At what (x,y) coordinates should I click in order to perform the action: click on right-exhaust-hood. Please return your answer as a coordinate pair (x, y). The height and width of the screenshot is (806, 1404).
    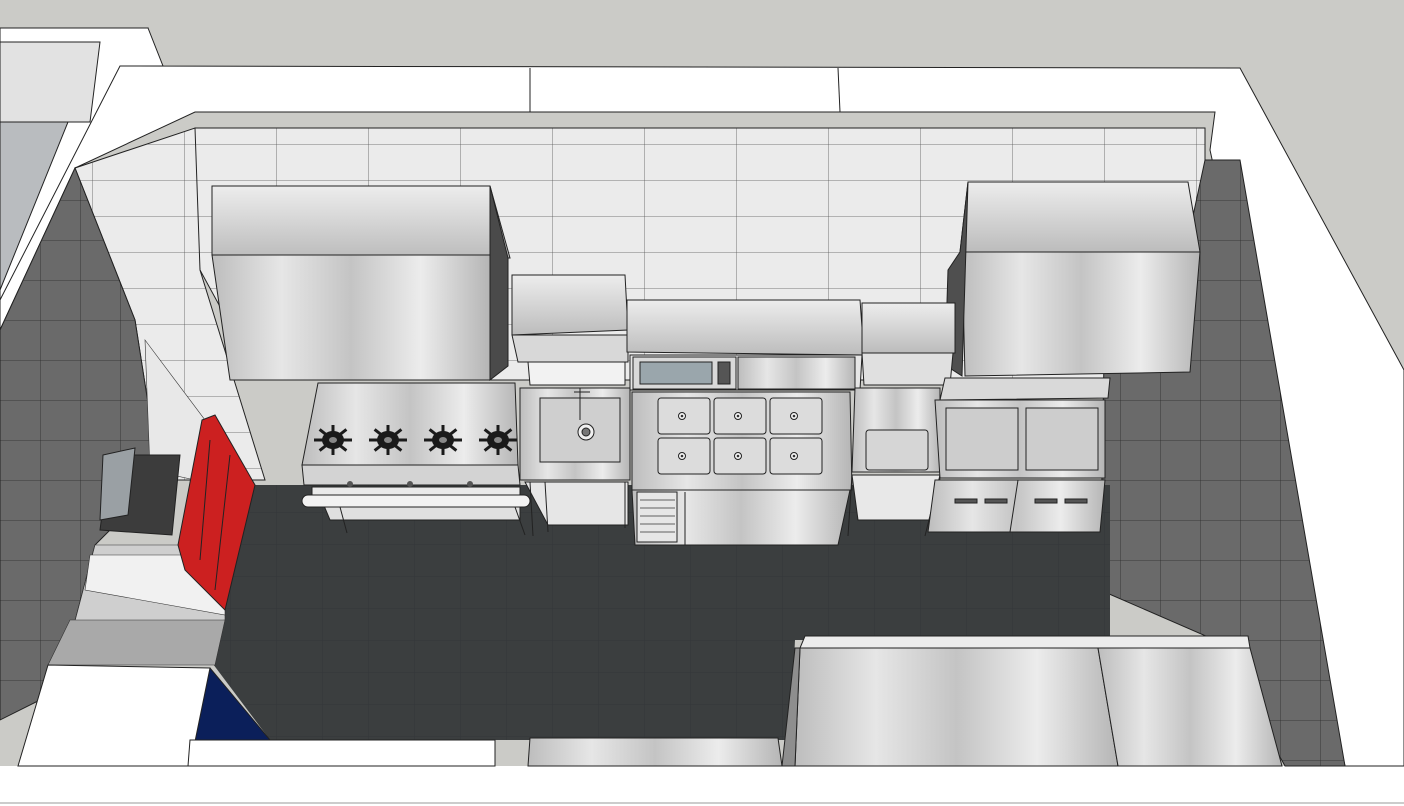
    Looking at the image, I should click on (1072, 279).